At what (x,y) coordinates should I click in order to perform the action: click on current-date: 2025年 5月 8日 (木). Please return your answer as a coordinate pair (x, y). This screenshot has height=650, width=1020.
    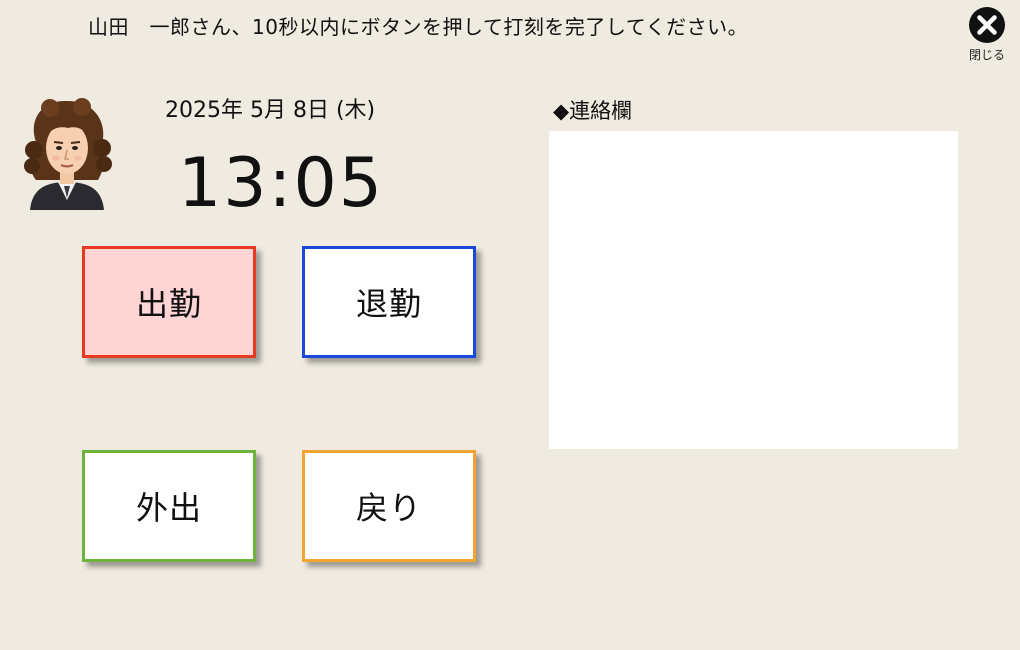
    Looking at the image, I should click on (270, 110).